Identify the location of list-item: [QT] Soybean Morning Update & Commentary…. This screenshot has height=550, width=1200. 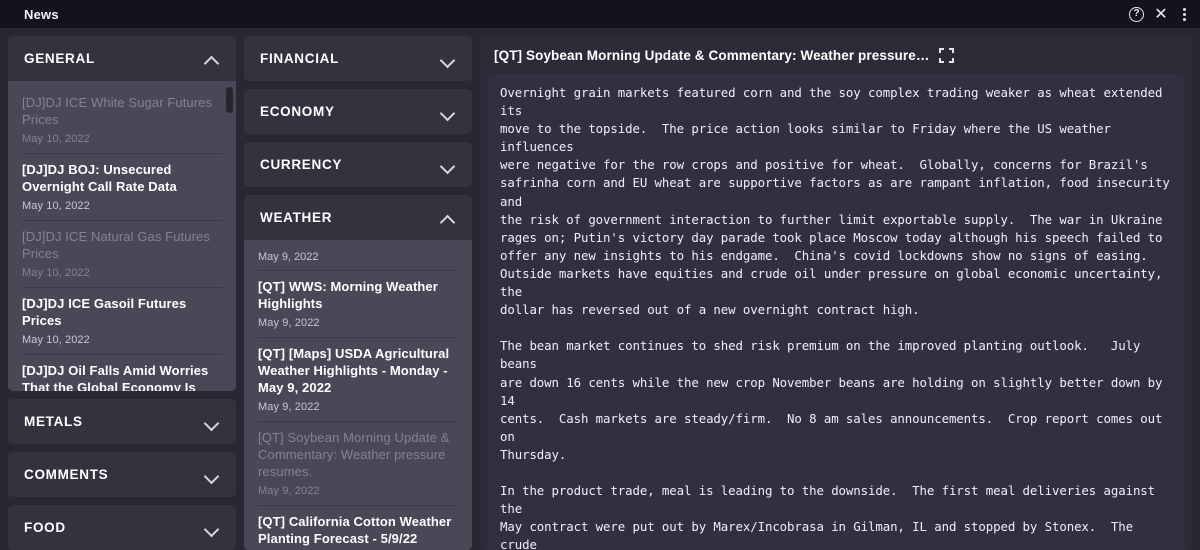
(358, 464).